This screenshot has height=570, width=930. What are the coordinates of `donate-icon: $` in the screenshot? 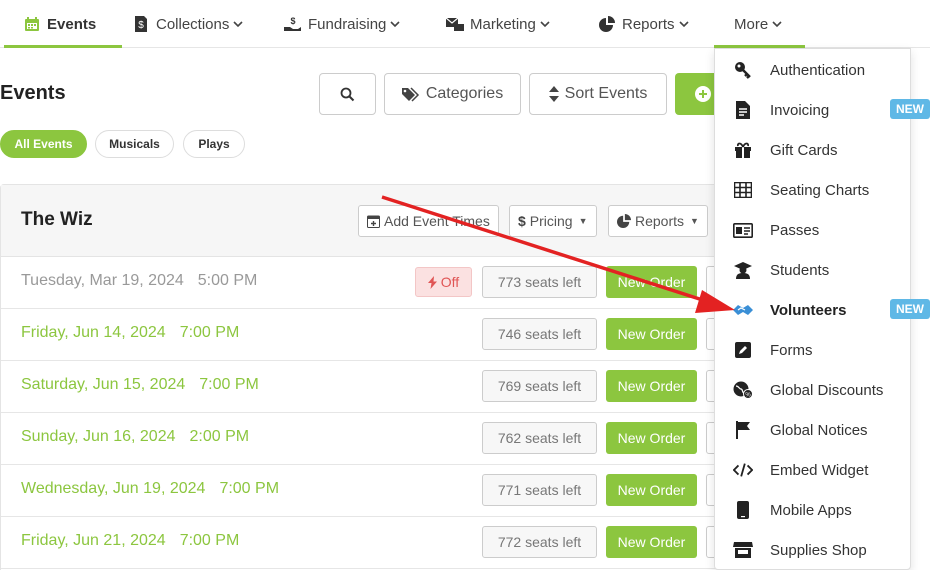 It's located at (293, 24).